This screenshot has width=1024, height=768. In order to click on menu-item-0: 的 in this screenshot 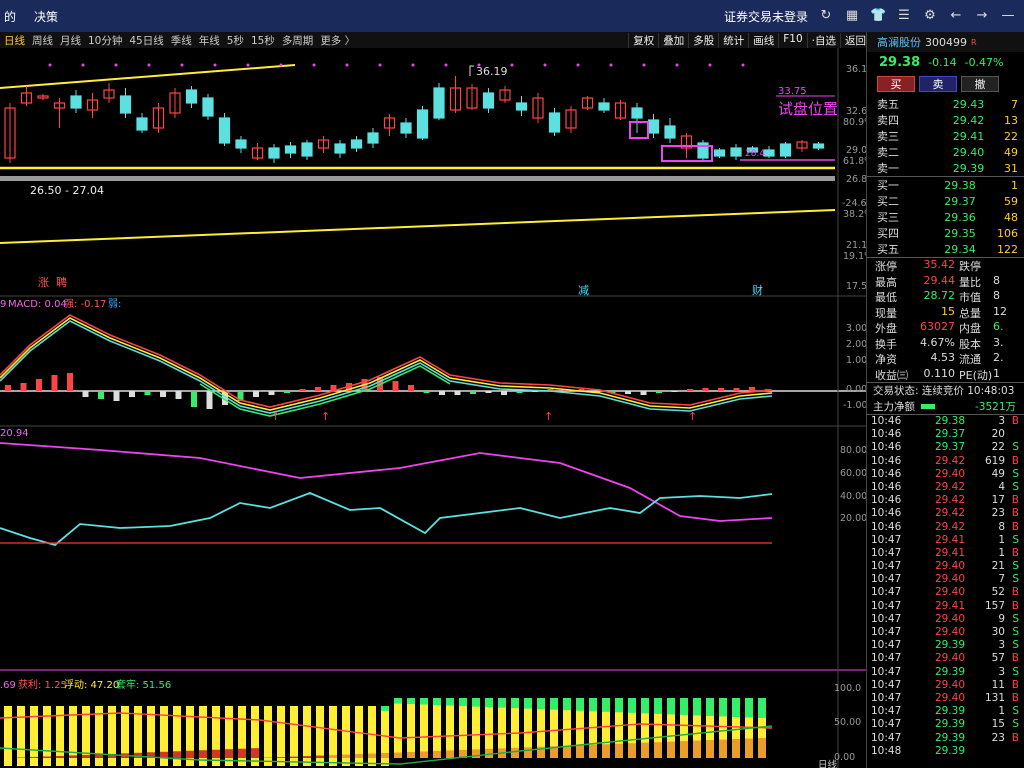, I will do `click(10, 16)`.